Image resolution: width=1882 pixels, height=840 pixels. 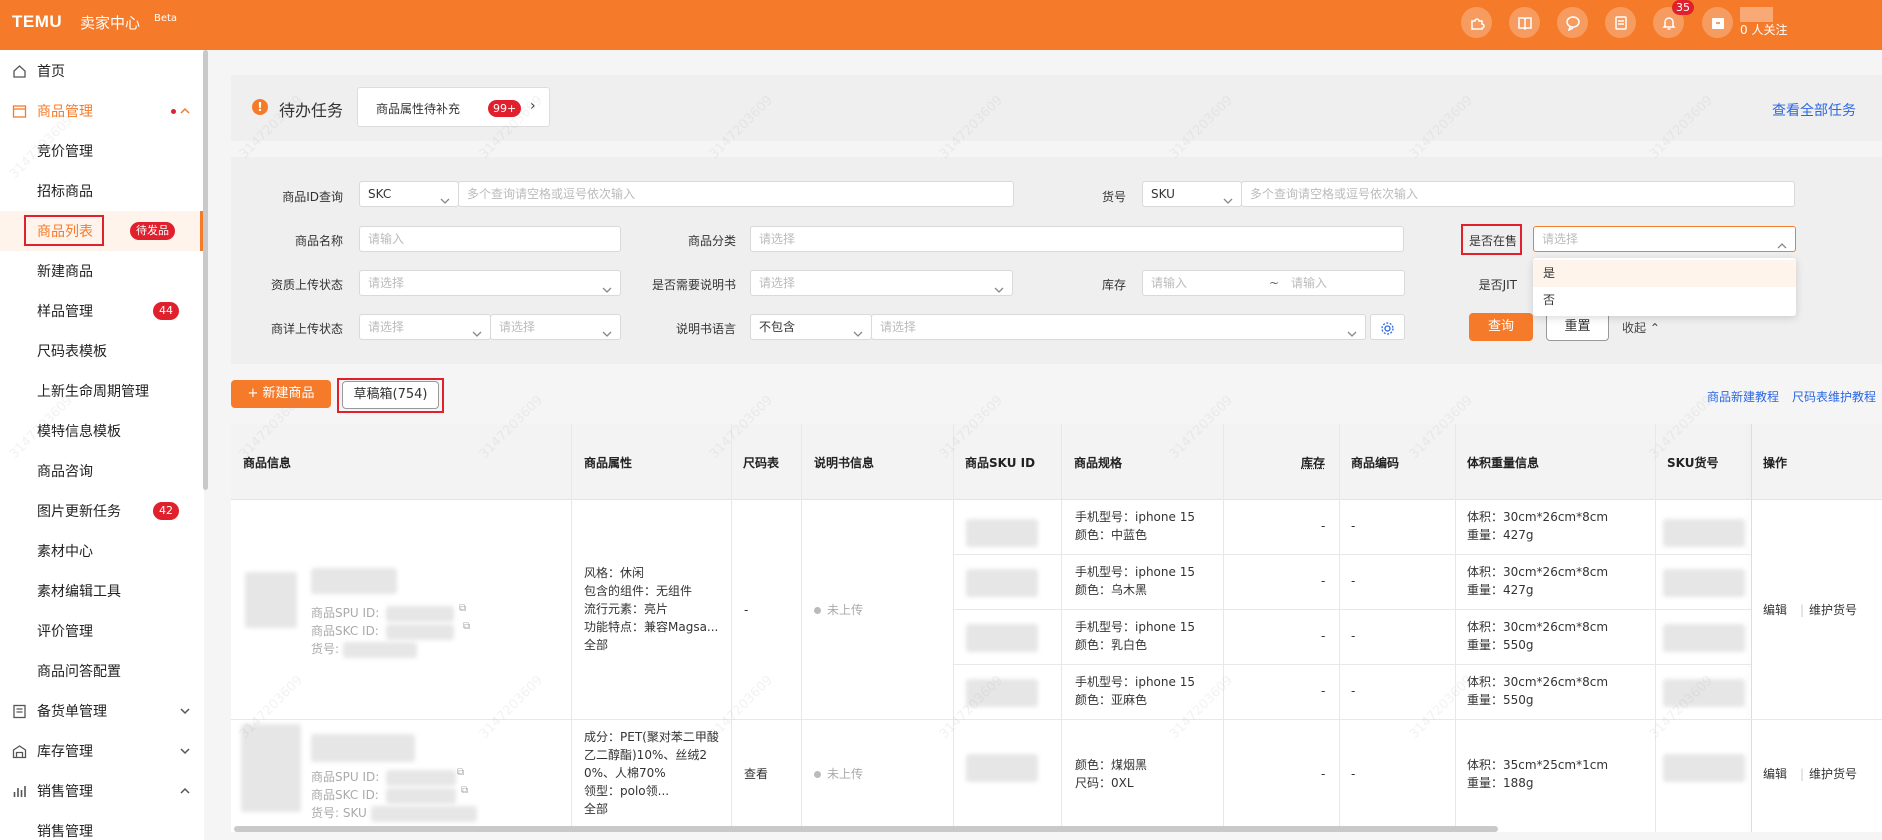 What do you see at coordinates (1111, 535) in the screenshot?
I see `spec-line: 颜色：中蓝色` at bounding box center [1111, 535].